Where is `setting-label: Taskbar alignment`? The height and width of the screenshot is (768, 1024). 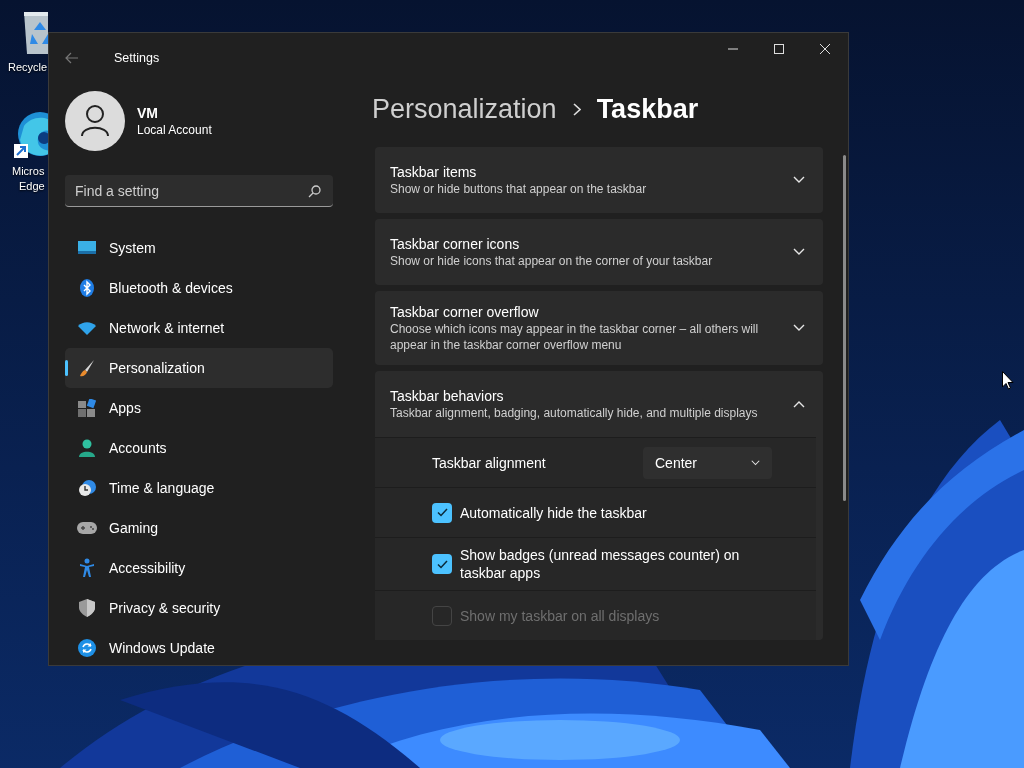
setting-label: Taskbar alignment is located at coordinates (489, 462).